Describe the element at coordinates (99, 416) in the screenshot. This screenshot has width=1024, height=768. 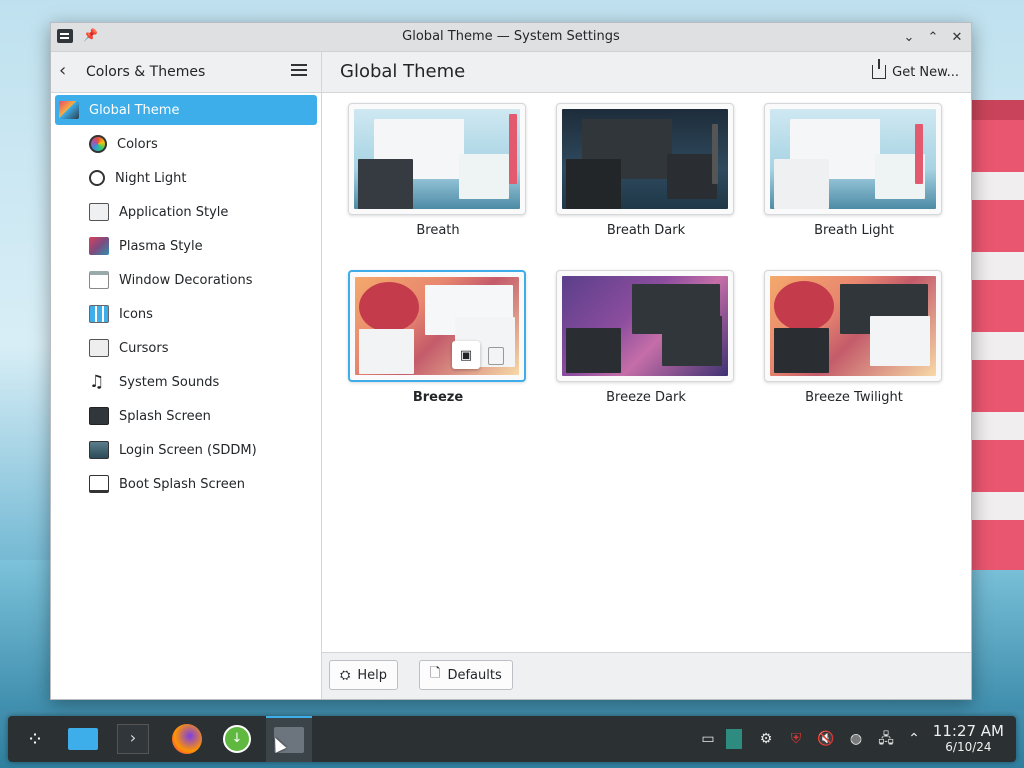
I see `splash-screen-icon` at that location.